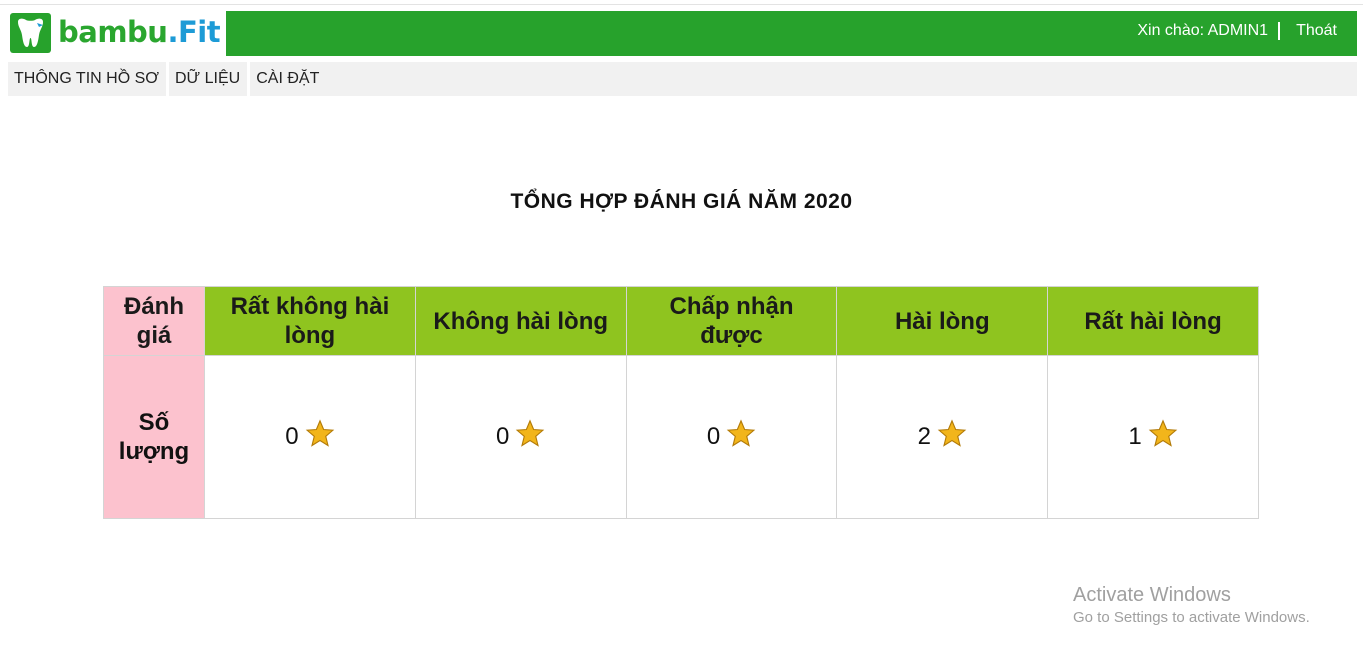  Describe the element at coordinates (681, 4) in the screenshot. I see `top-divider` at that location.